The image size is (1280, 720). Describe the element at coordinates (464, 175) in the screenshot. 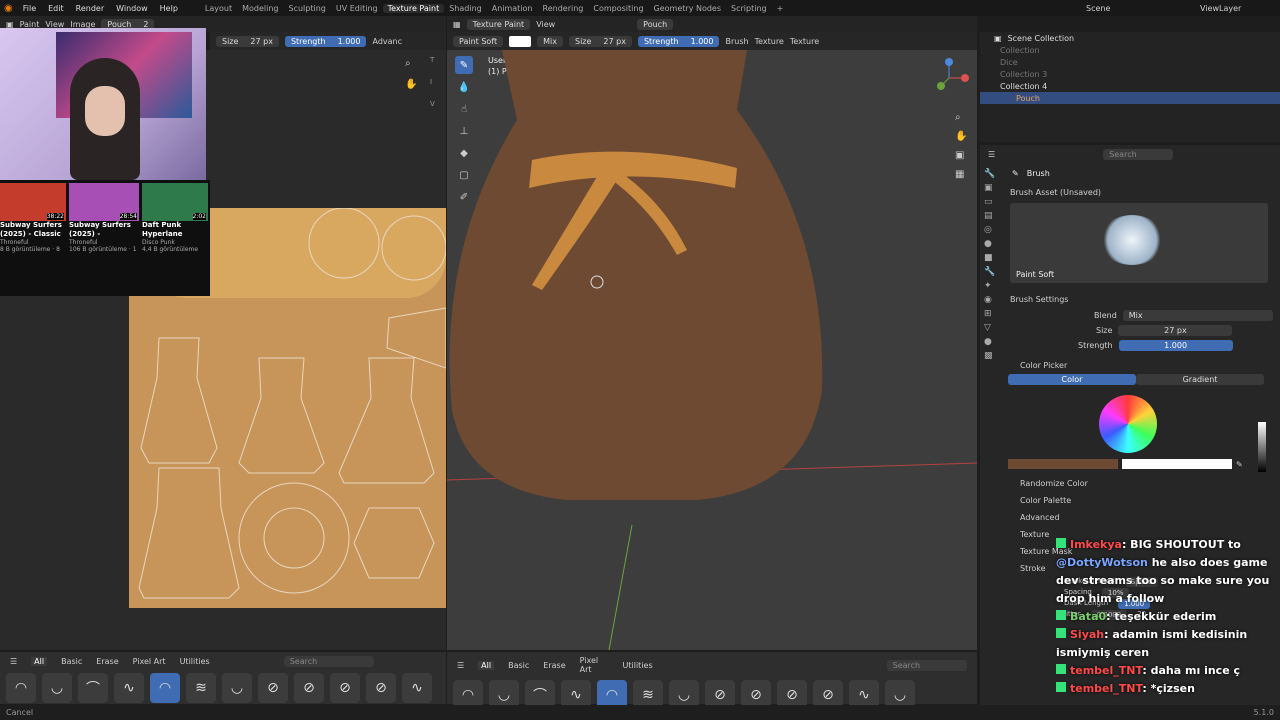

I see `mask-tool-icon: ▢` at that location.